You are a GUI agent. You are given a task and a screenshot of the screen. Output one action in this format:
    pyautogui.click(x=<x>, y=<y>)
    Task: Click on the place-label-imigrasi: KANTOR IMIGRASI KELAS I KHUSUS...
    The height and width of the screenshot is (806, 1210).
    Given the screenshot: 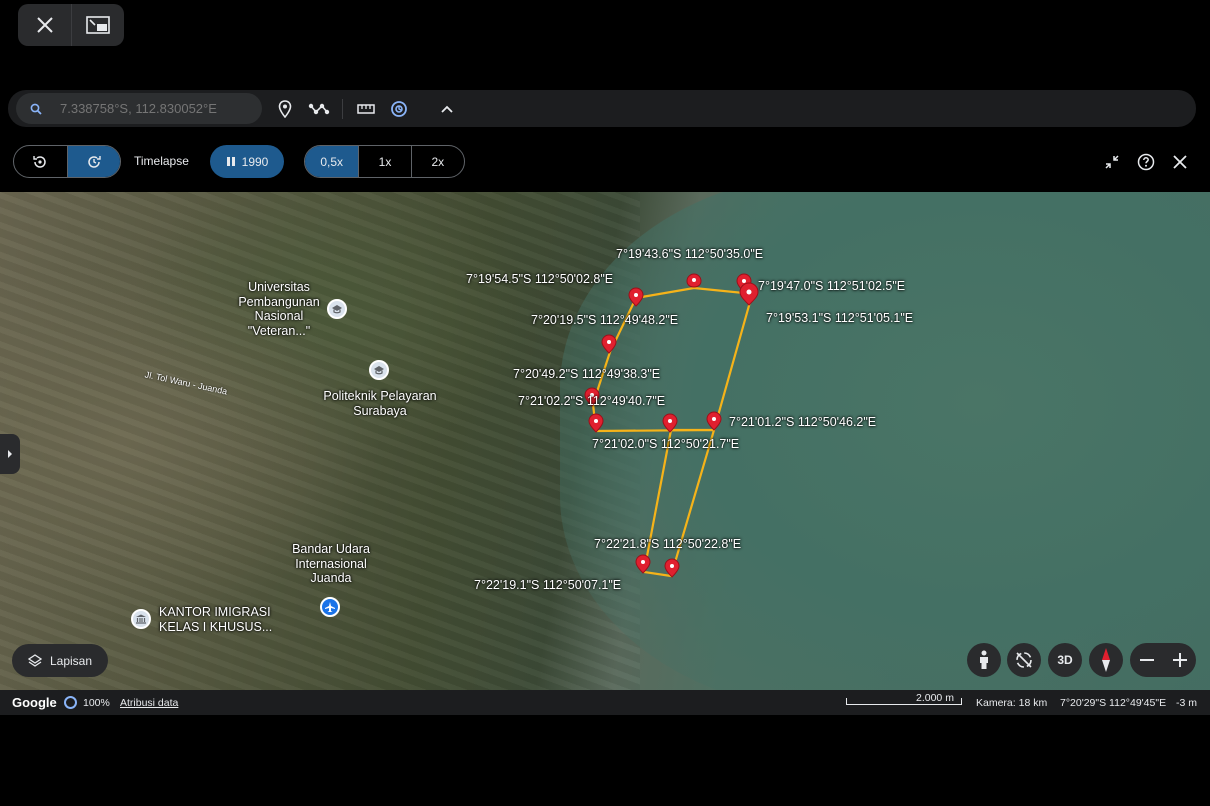 What is the action you would take?
    pyautogui.click(x=219, y=619)
    